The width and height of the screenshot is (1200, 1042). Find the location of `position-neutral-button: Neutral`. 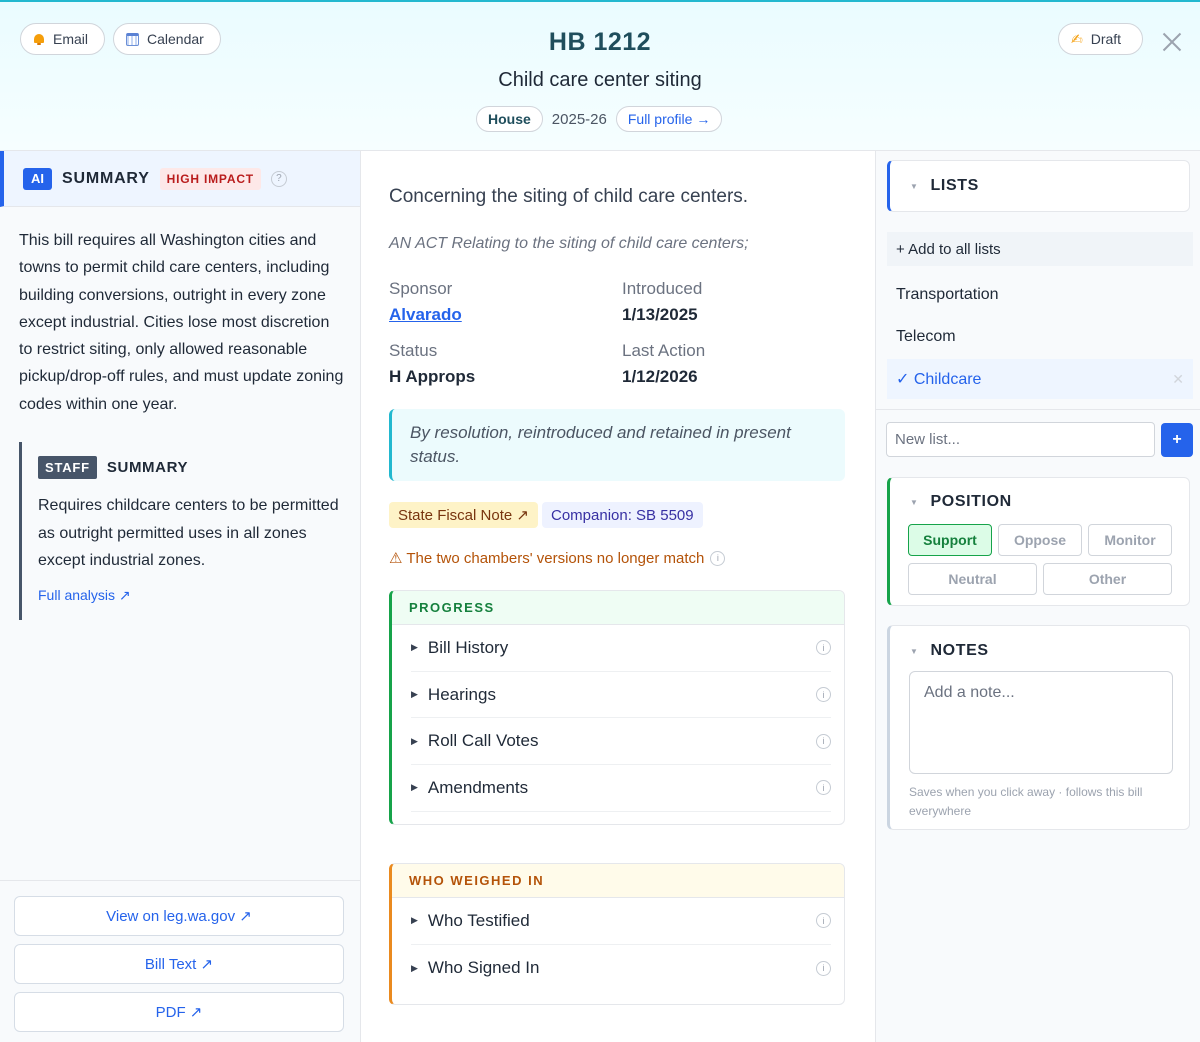

position-neutral-button: Neutral is located at coordinates (972, 579).